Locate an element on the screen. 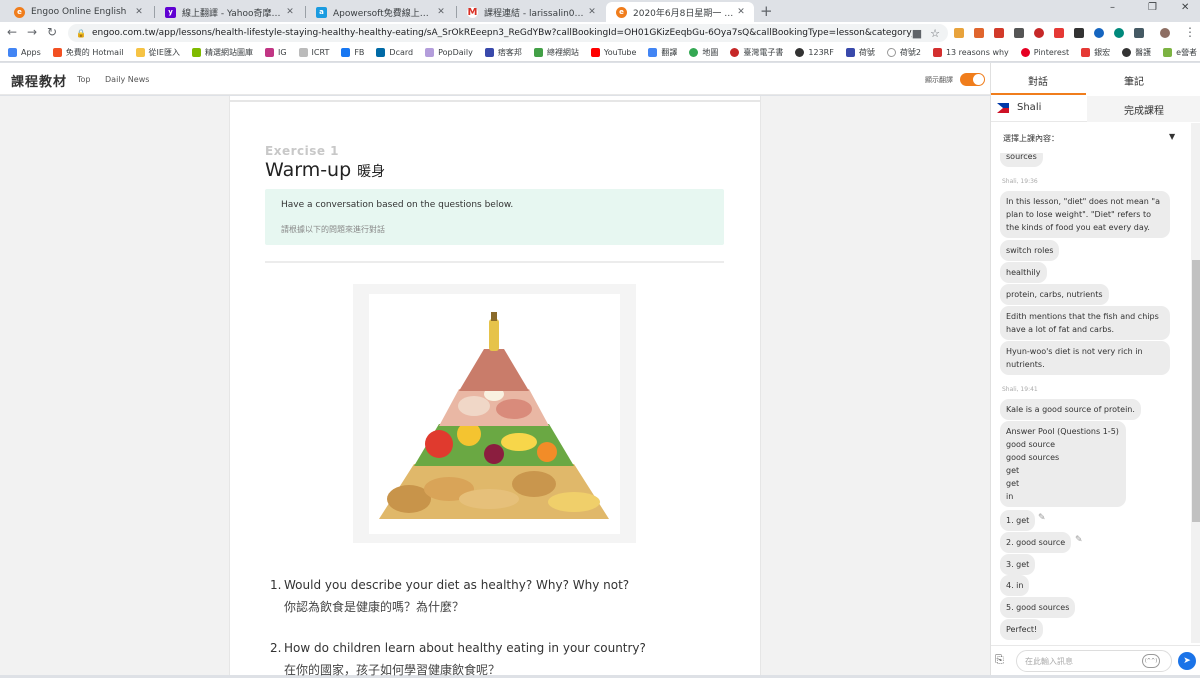 The width and height of the screenshot is (1200, 678). active-tab-indicator is located at coordinates (1038, 94).